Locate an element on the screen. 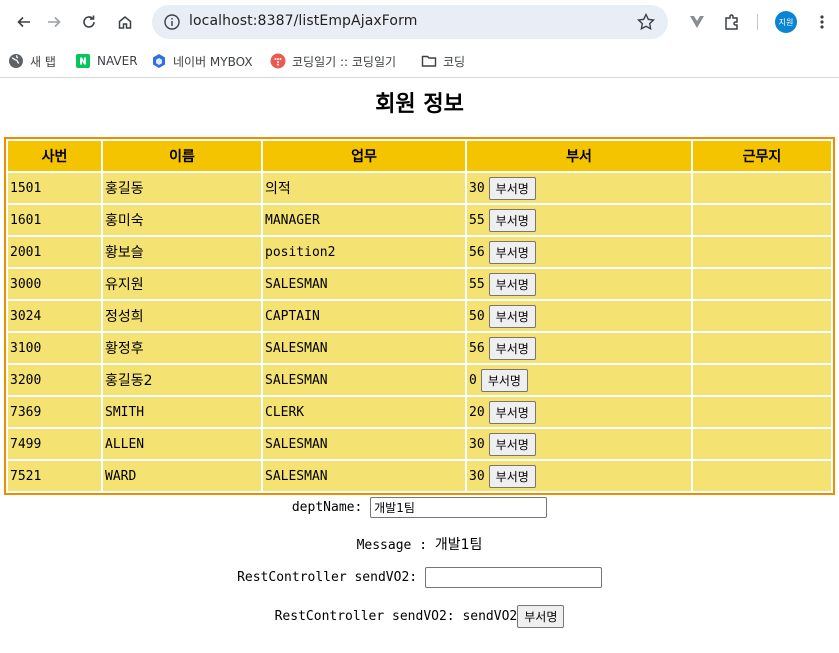 This screenshot has width=839, height=653. url-text: localhost:8387/listEmpAjaxForm is located at coordinates (303, 21).